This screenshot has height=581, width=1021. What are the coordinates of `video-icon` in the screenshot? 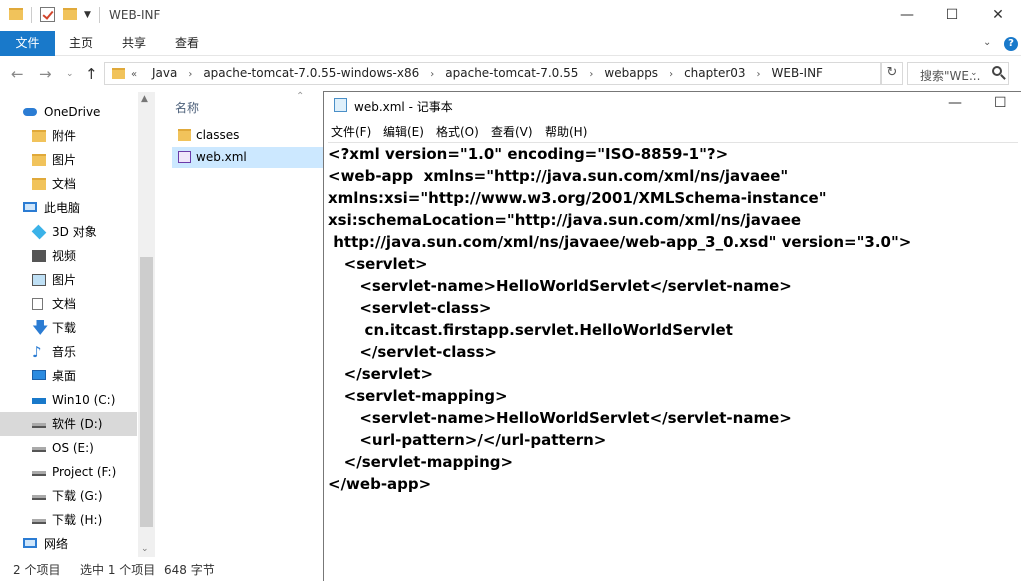 It's located at (39, 256).